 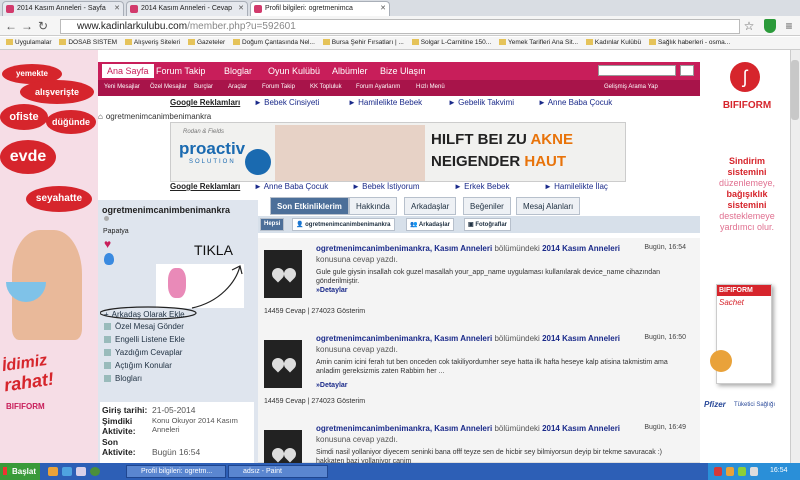 What do you see at coordinates (482, 186) in the screenshot?
I see `ad-link: ► Erkek Bebek` at bounding box center [482, 186].